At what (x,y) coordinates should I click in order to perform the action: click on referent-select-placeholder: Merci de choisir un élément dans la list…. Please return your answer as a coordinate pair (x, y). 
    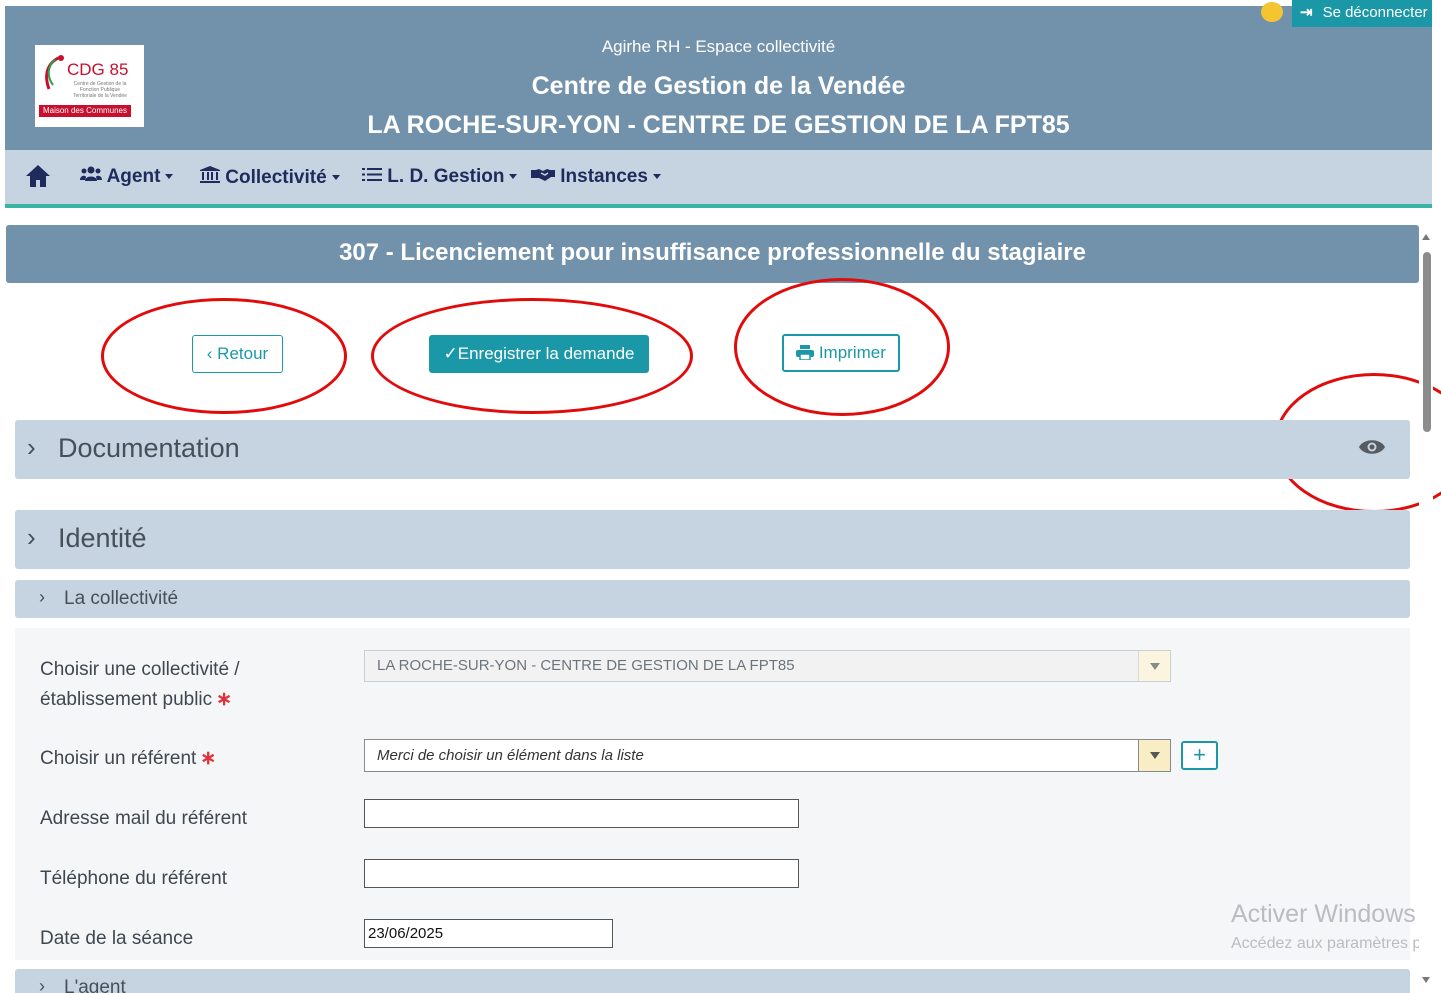
    Looking at the image, I should click on (510, 755).